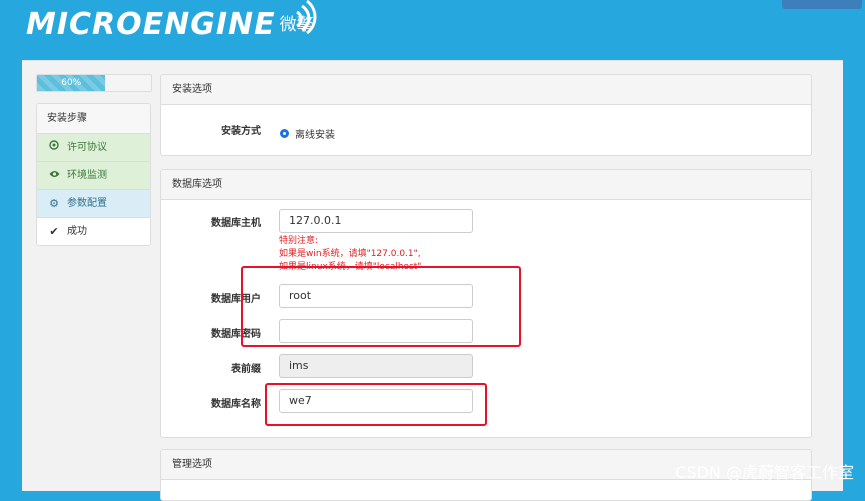 The width and height of the screenshot is (865, 501). Describe the element at coordinates (350, 254) in the screenshot. I see `notice-line: 如果是win系统，请填"127.0.0.1",` at that location.